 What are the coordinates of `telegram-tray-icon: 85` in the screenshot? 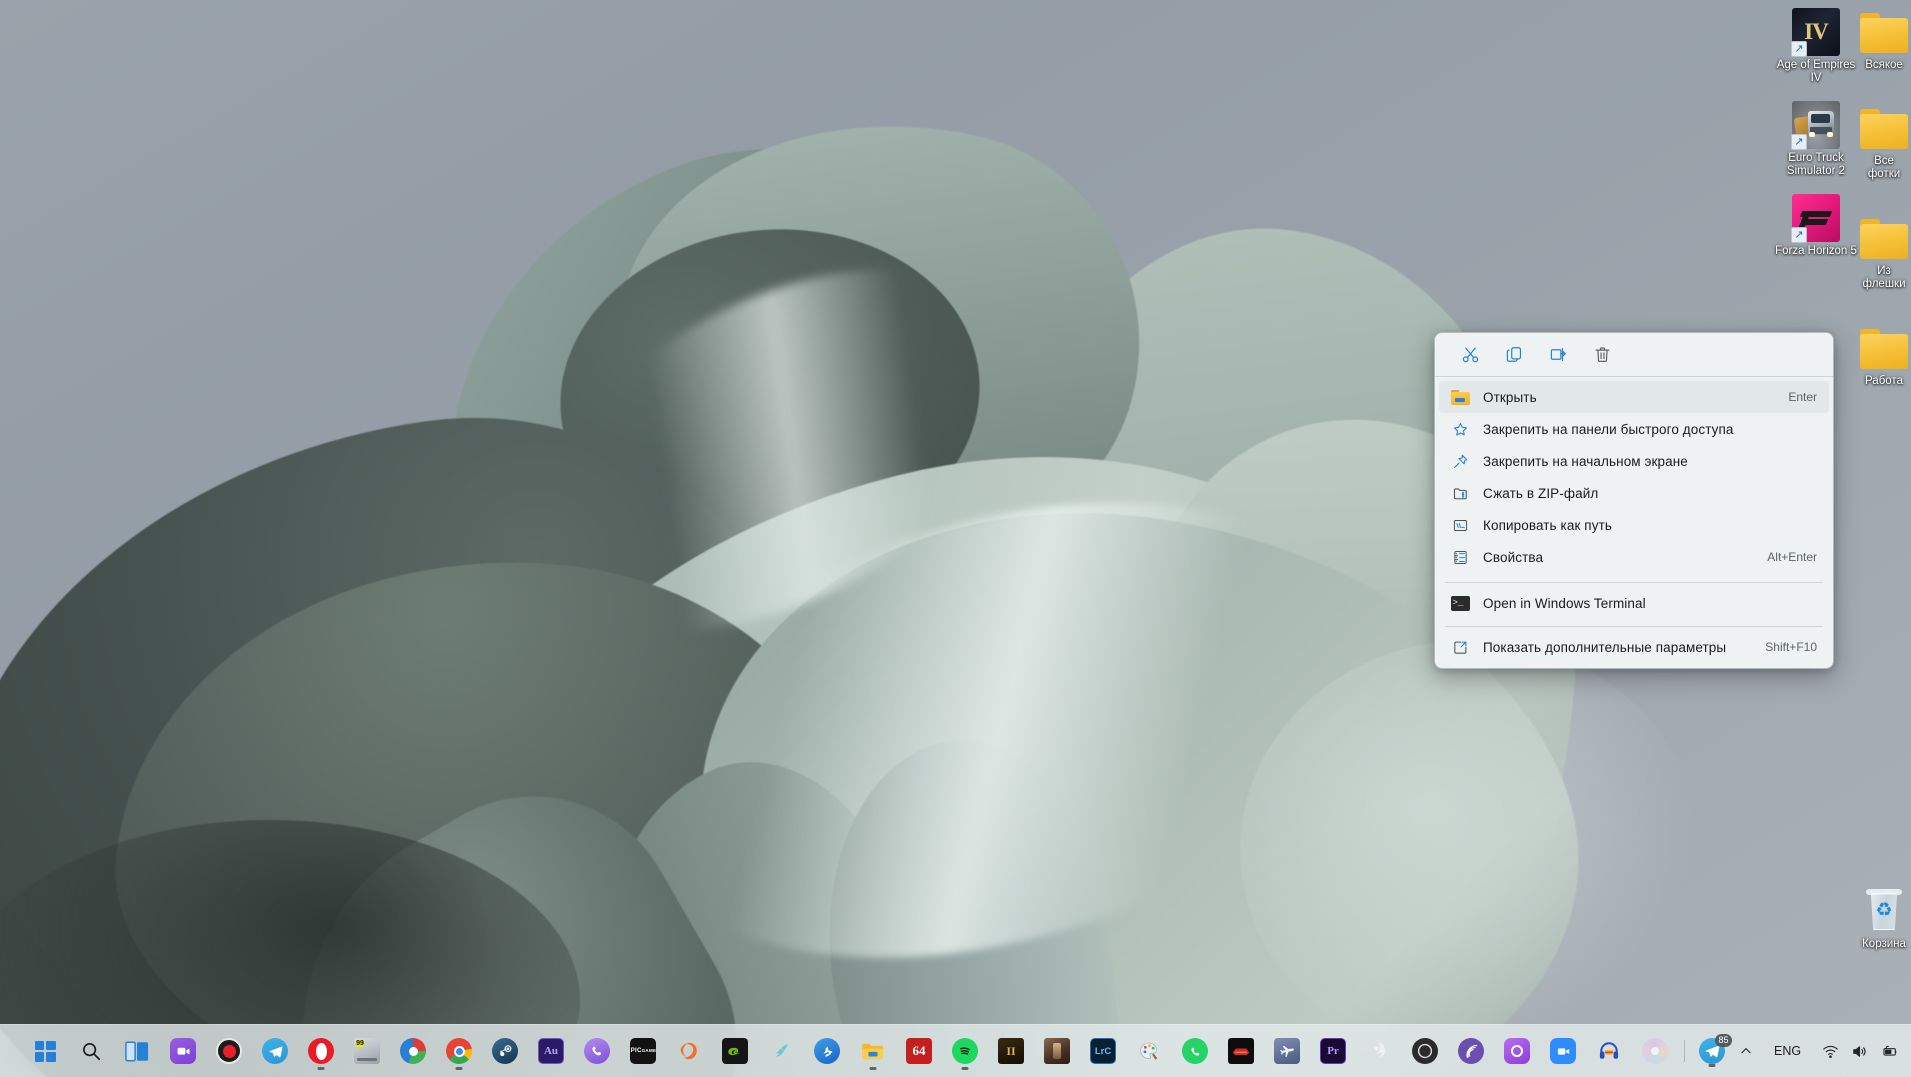 It's located at (1712, 1051).